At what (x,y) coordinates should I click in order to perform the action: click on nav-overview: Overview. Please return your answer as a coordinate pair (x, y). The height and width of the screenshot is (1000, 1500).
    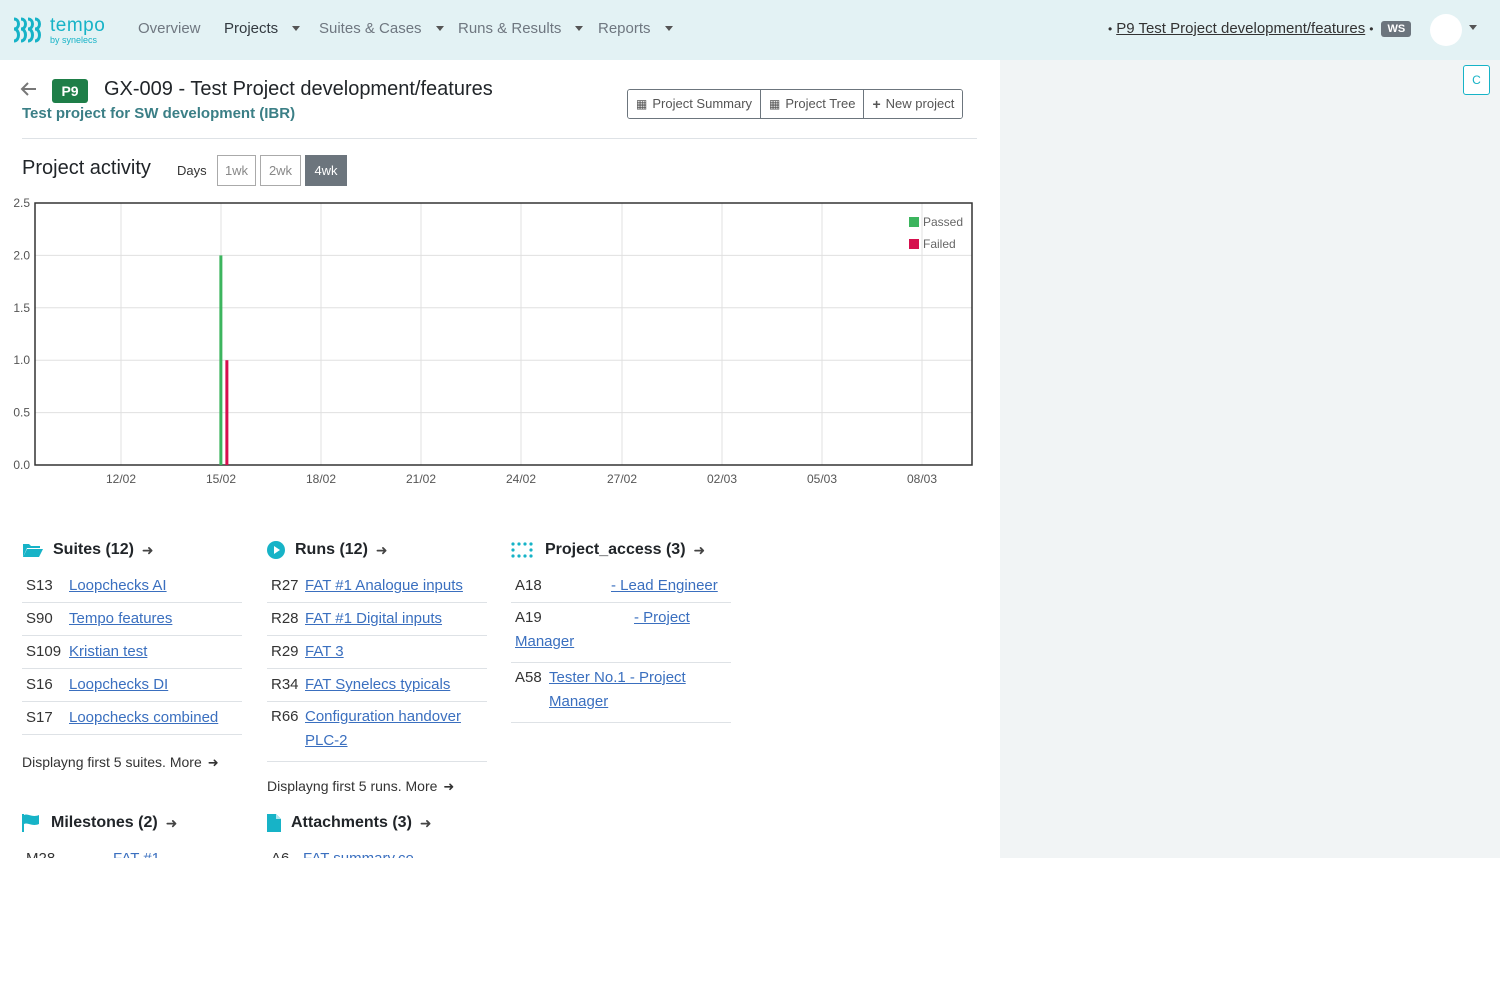
    Looking at the image, I should click on (169, 28).